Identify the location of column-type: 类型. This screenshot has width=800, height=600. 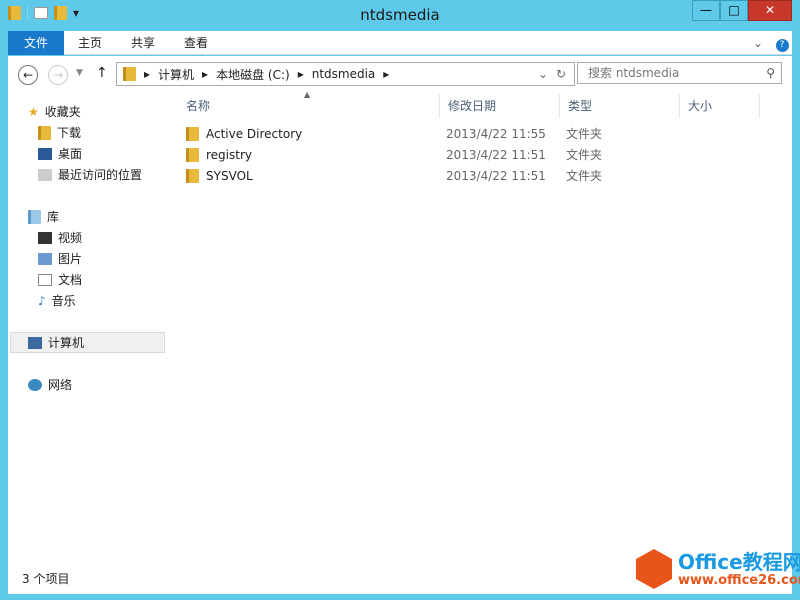
(620, 106).